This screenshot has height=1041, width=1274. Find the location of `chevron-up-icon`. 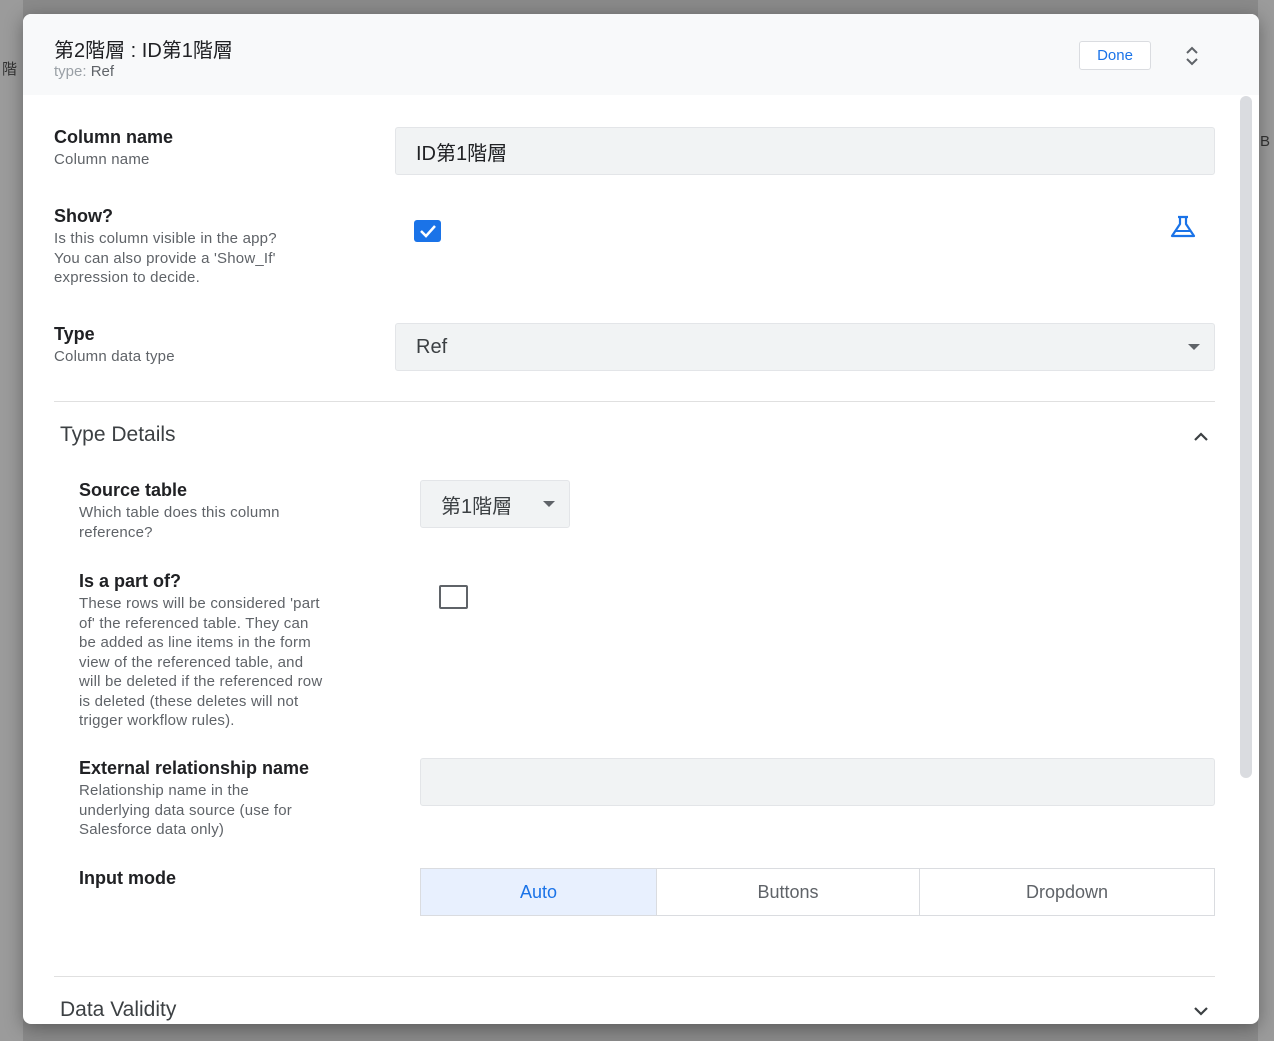

chevron-up-icon is located at coordinates (1201, 437).